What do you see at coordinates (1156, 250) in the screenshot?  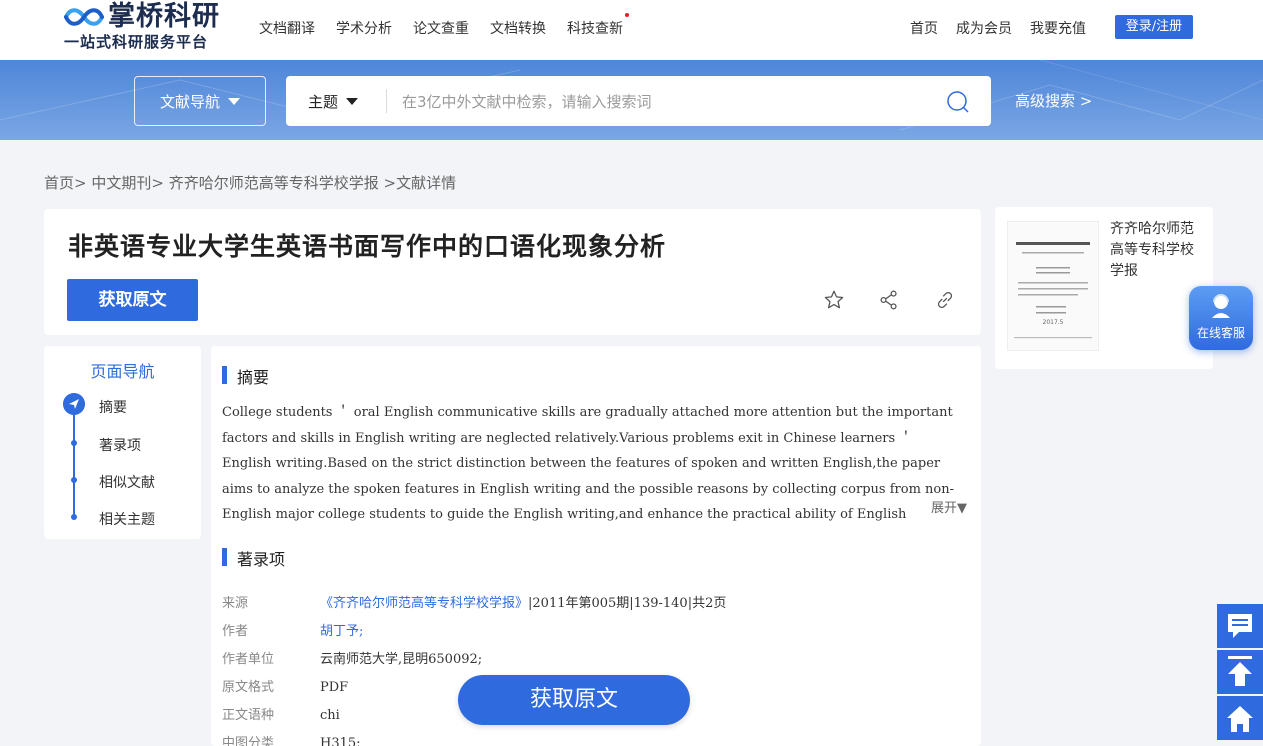 I see `journal-name-link: 齐齐哈尔师范高等专科学校学报` at bounding box center [1156, 250].